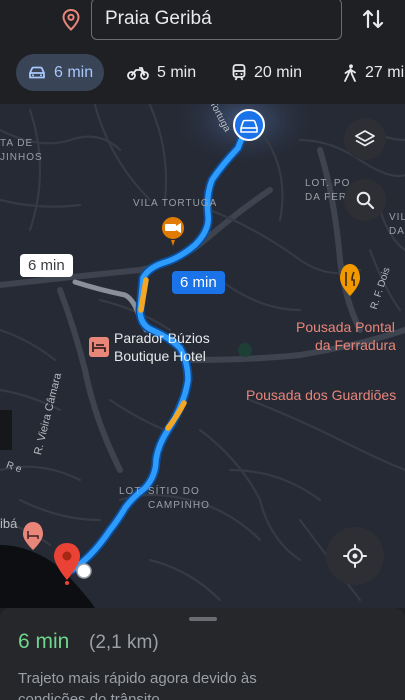 Image resolution: width=405 pixels, height=700 pixels. Describe the element at coordinates (74, 72) in the screenshot. I see `mode-tab-car-label: 6 min` at that location.